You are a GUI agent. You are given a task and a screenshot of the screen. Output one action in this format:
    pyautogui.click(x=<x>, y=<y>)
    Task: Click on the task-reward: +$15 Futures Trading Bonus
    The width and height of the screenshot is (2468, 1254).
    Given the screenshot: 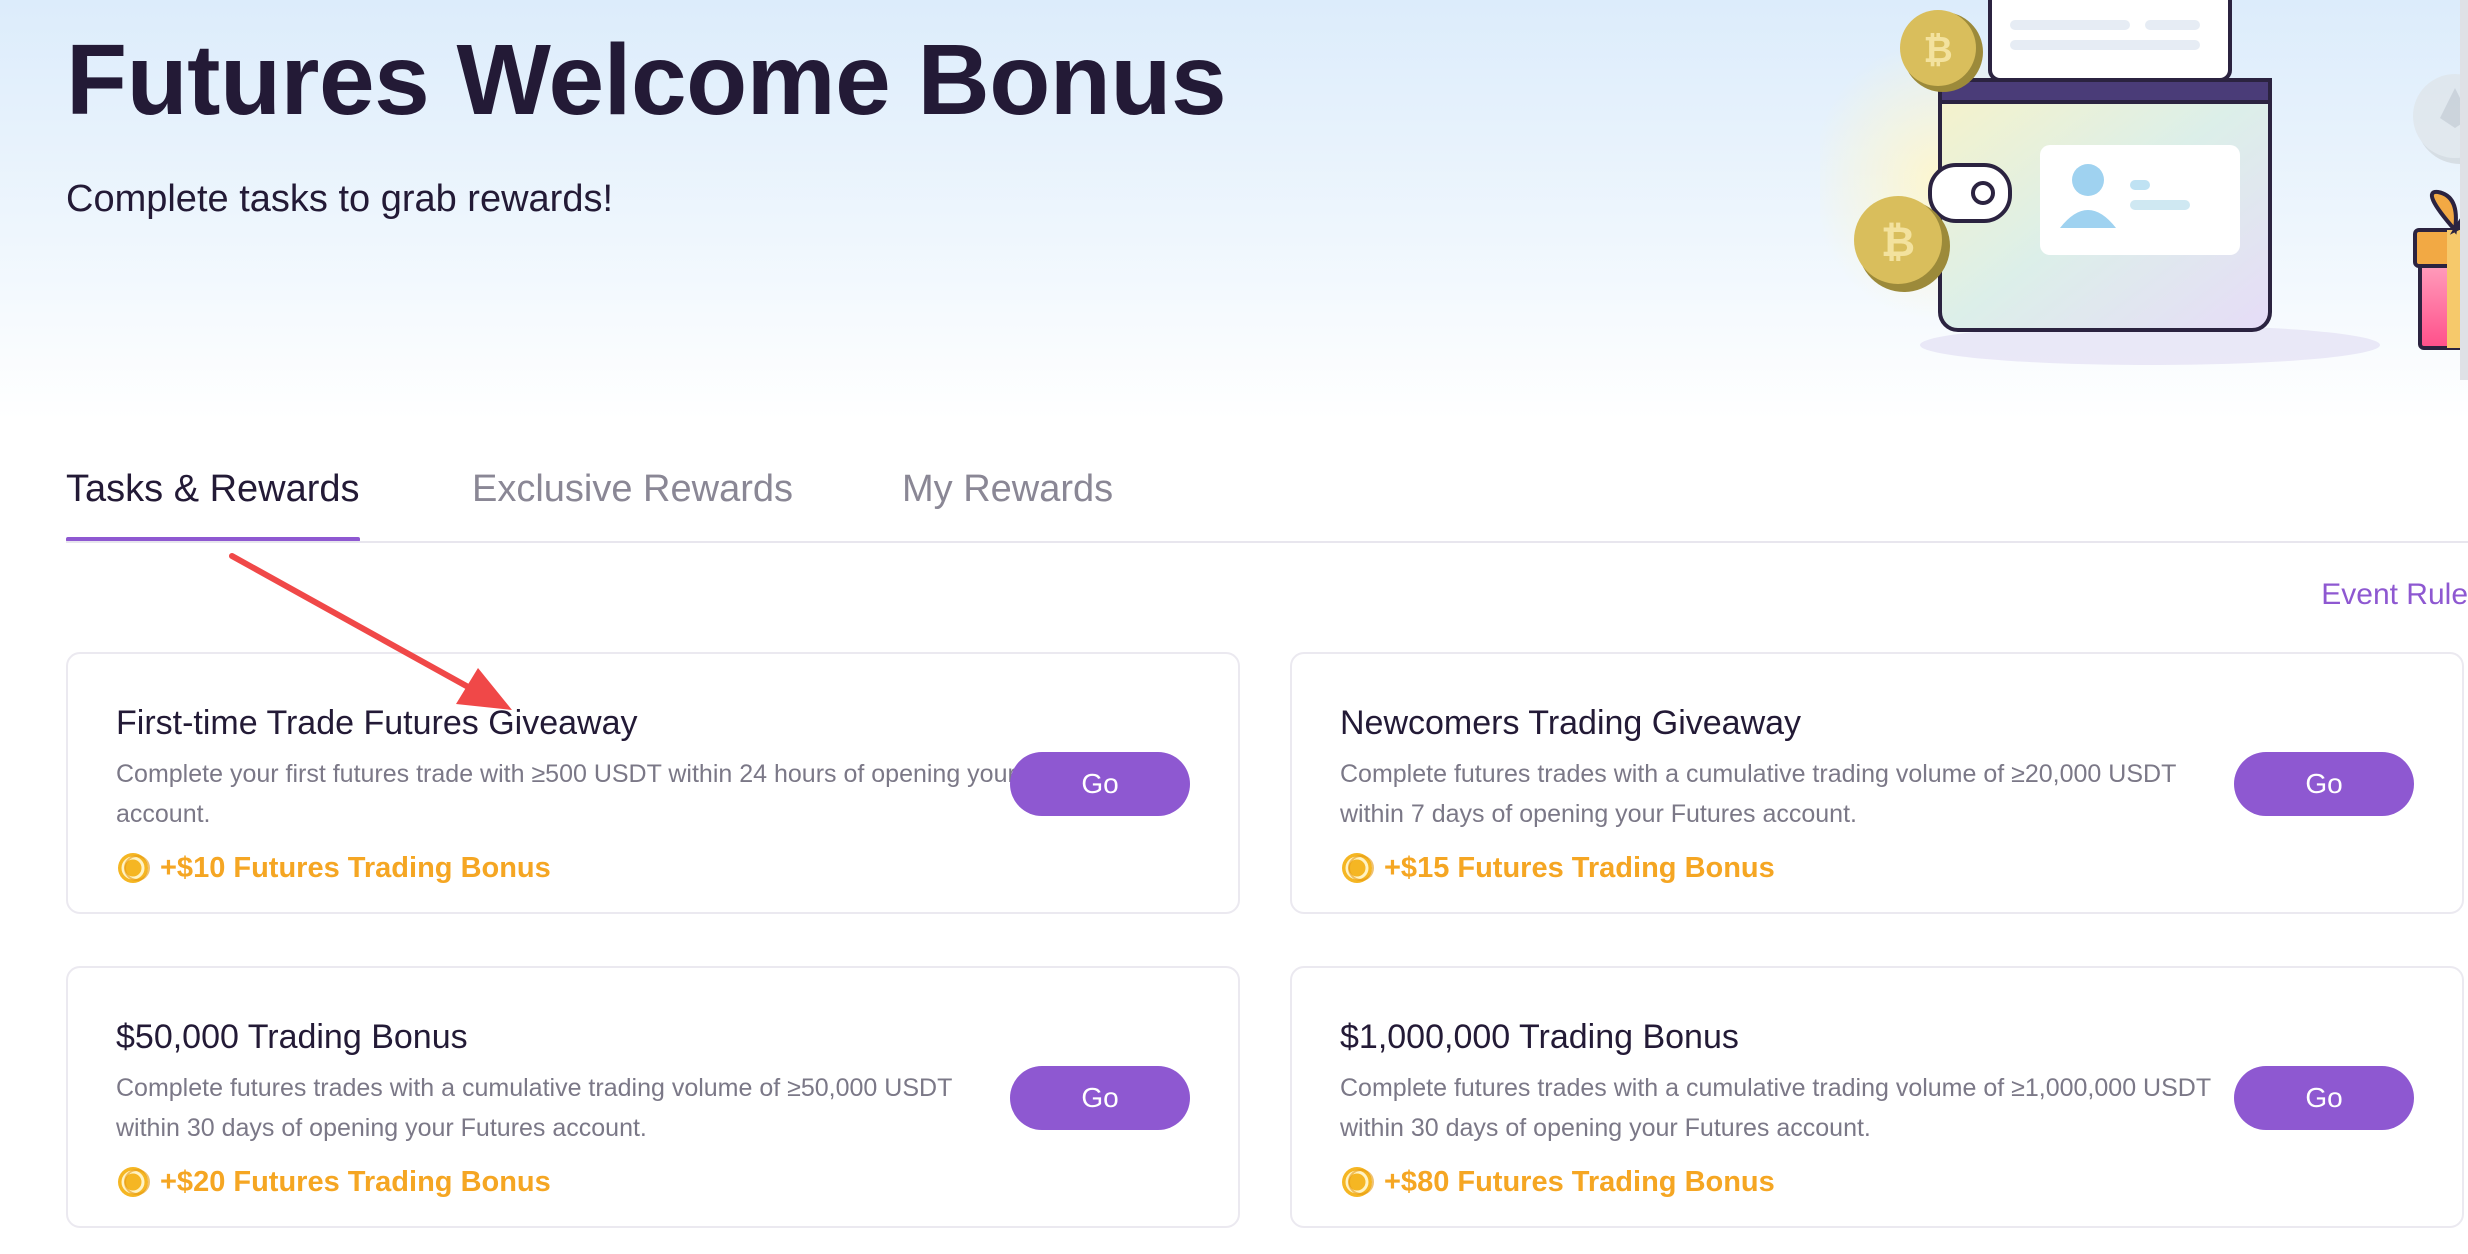 What is the action you would take?
    pyautogui.click(x=1557, y=868)
    